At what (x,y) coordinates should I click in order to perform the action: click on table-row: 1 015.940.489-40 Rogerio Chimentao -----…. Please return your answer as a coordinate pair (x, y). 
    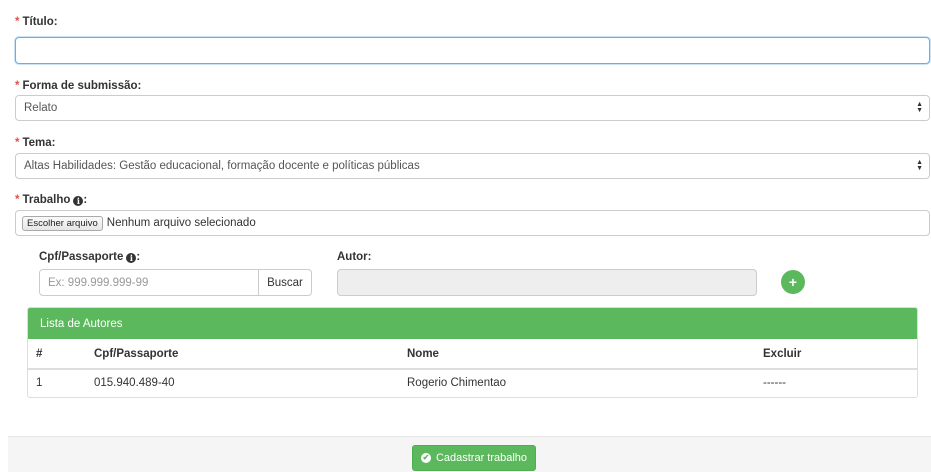
    Looking at the image, I should click on (472, 382).